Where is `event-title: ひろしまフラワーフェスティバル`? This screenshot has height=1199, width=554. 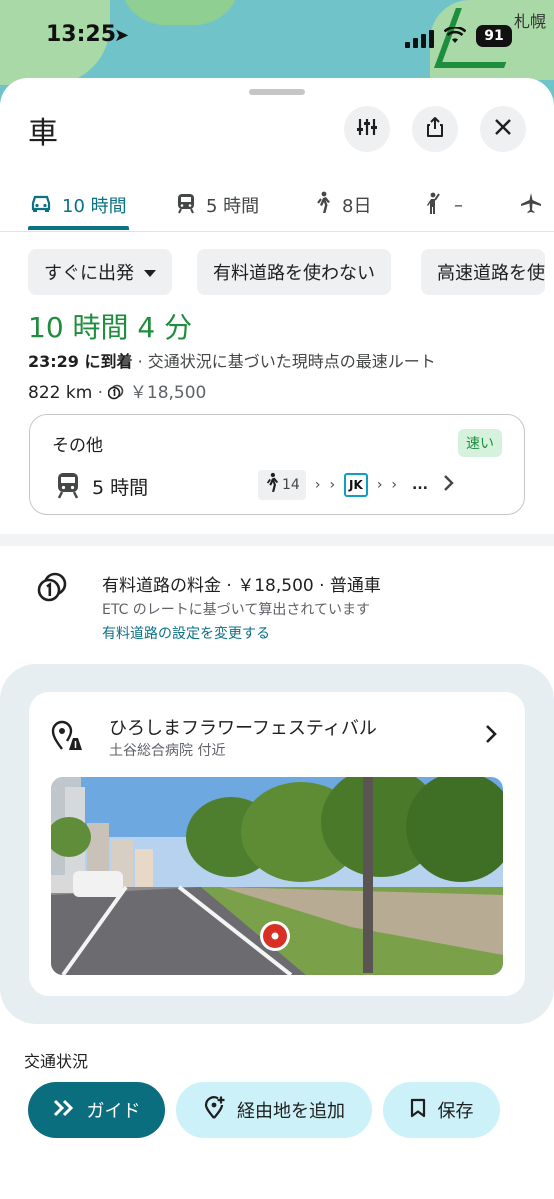
event-title: ひろしまフラワーフェスティバル is located at coordinates (243, 728).